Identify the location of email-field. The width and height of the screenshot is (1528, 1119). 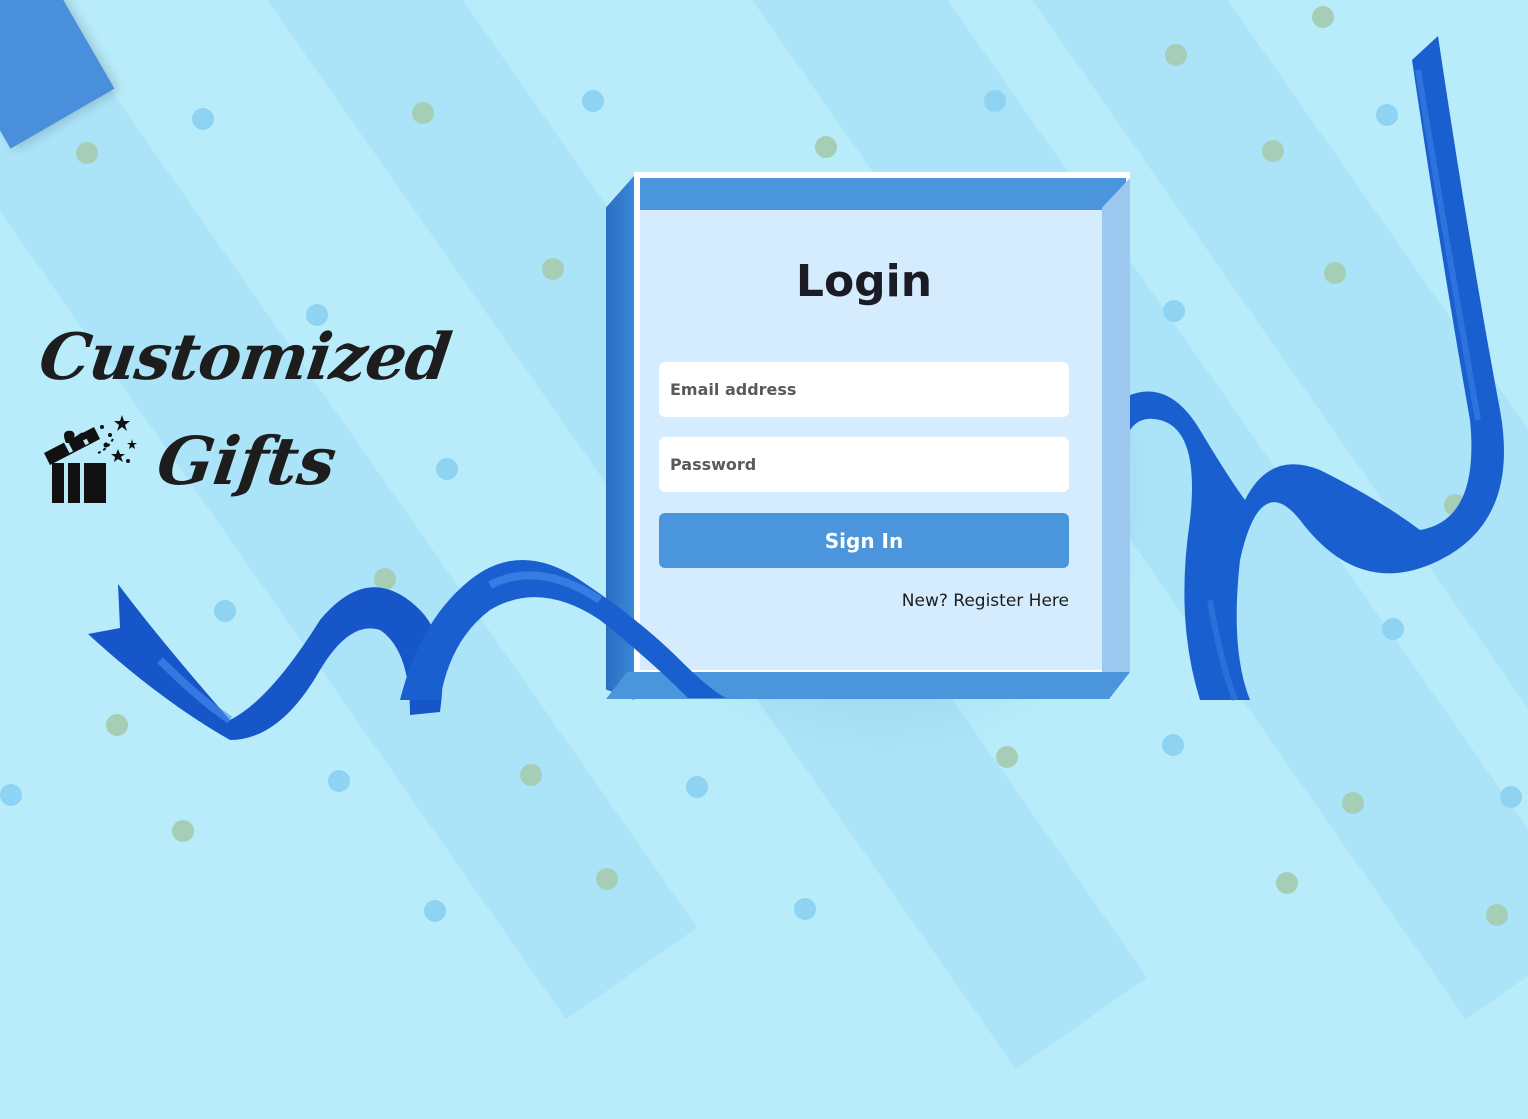
(864, 389).